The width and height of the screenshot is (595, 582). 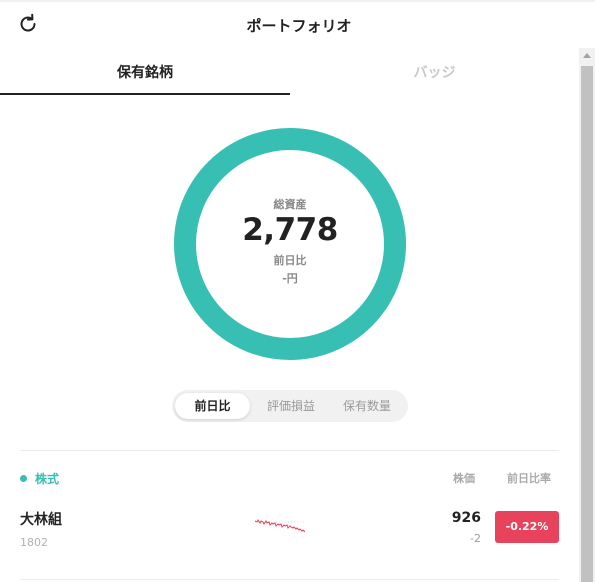 What do you see at coordinates (145, 71) in the screenshot?
I see `tab-holdings: 保有銘柄` at bounding box center [145, 71].